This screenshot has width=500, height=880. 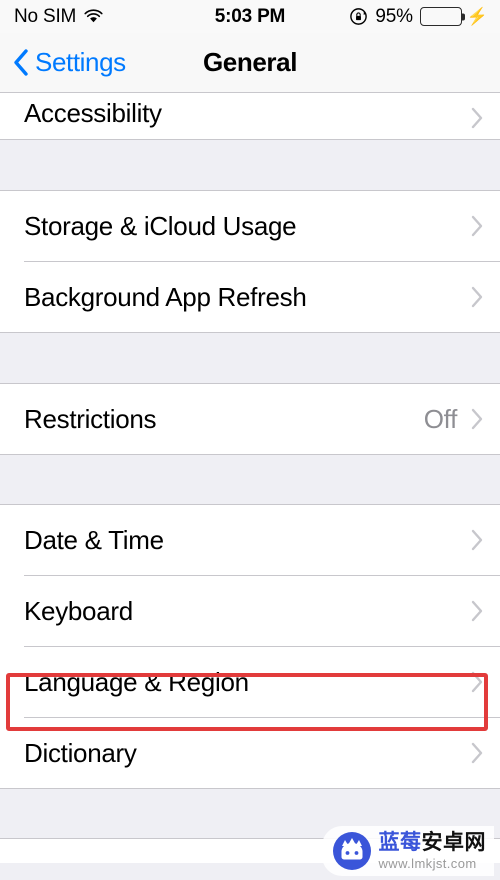 What do you see at coordinates (394, 16) in the screenshot?
I see `battery-percent-label: 95%` at bounding box center [394, 16].